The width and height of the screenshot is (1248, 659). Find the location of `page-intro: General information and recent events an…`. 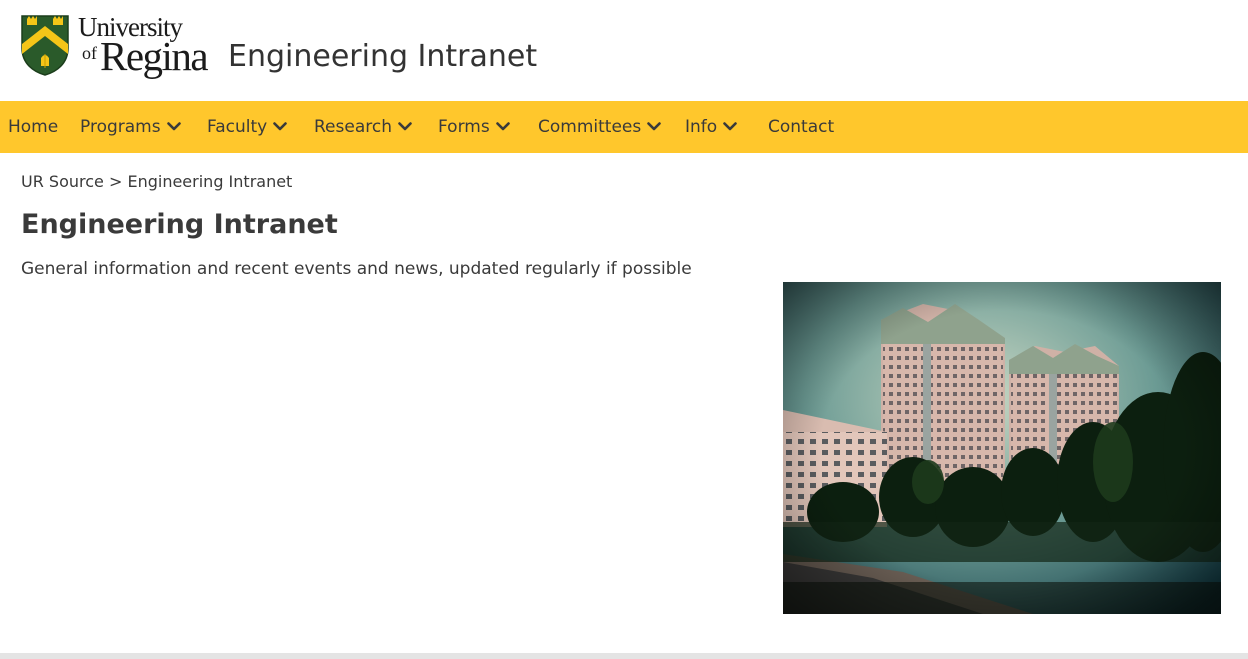

page-intro: General information and recent events an… is located at coordinates (356, 269).